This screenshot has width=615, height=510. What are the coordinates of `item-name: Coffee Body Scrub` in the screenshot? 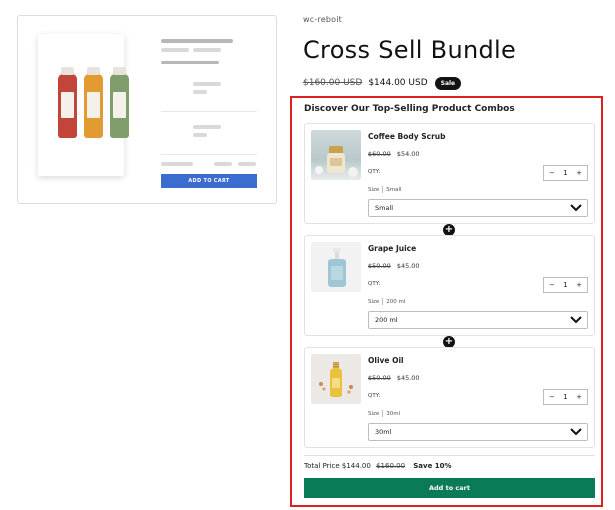 It's located at (407, 136).